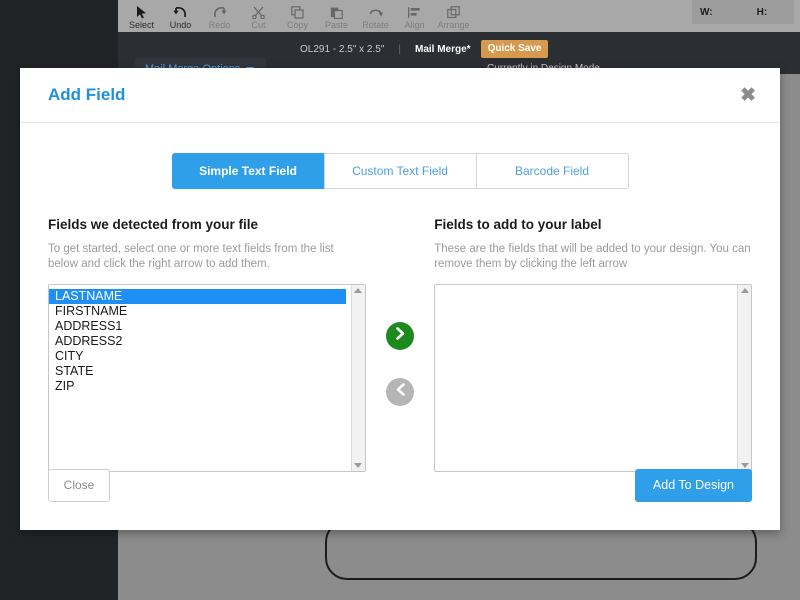 The image size is (800, 600). I want to click on list-item: ZIP, so click(207, 386).